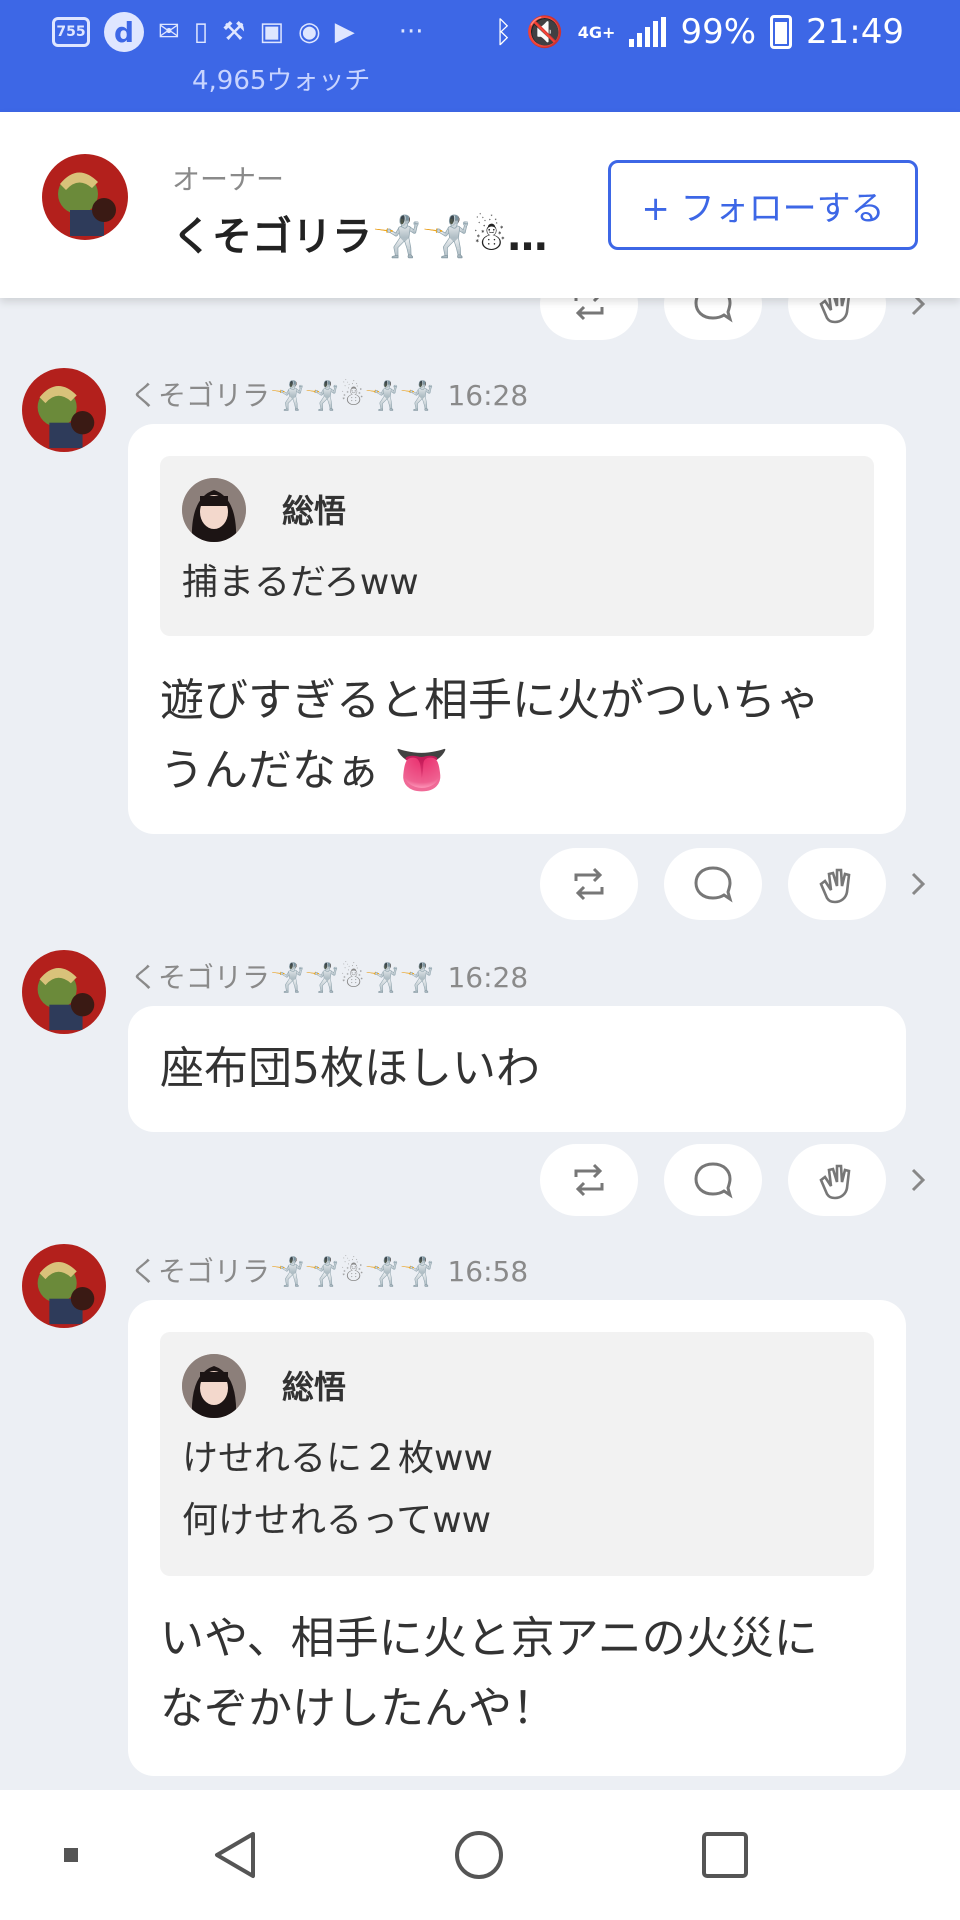 The image size is (960, 1920). What do you see at coordinates (489, 1673) in the screenshot?
I see `message-text: いや、相手に火と京アニの火災に なぞかけしたんや！` at bounding box center [489, 1673].